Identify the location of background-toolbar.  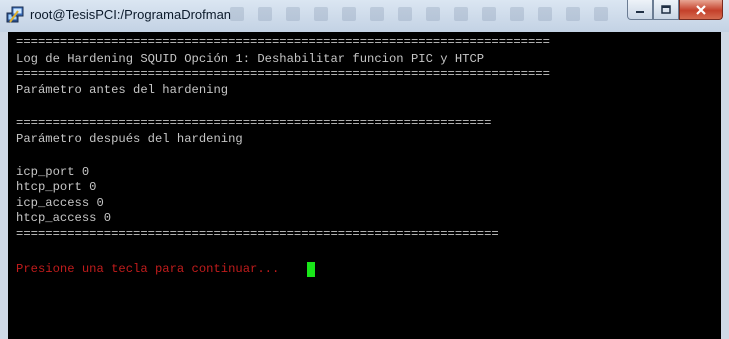
(432, 15).